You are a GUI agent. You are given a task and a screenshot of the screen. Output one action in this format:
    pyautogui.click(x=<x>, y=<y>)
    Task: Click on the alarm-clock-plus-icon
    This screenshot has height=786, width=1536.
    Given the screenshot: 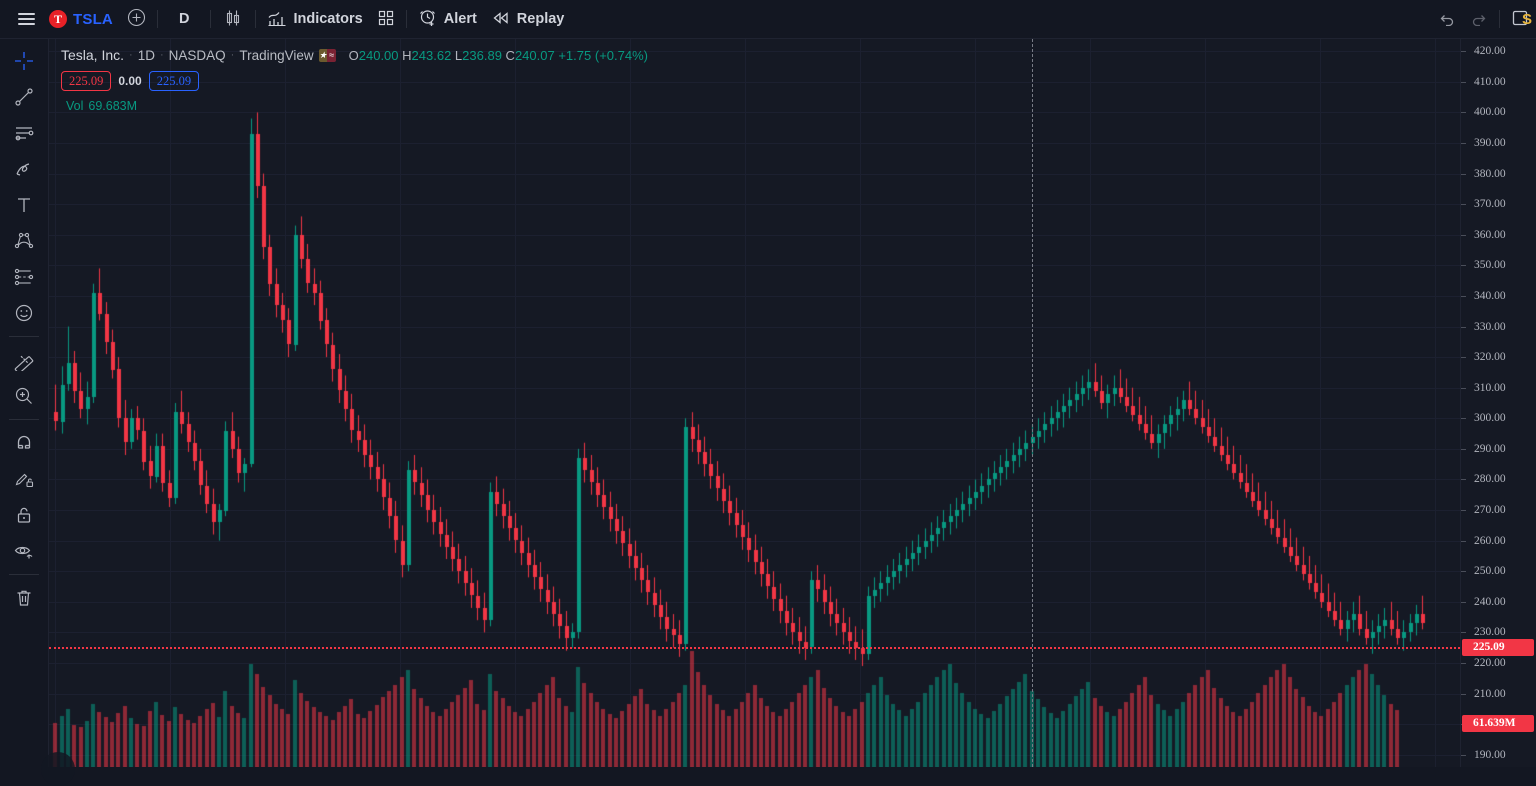 What is the action you would take?
    pyautogui.click(x=428, y=19)
    